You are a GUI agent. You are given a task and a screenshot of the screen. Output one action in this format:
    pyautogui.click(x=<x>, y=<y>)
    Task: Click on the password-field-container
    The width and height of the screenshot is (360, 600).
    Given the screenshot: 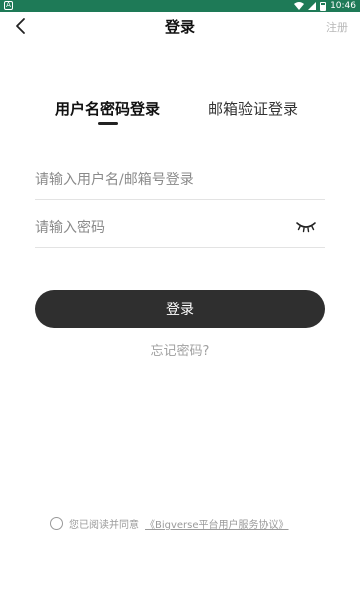 What is the action you would take?
    pyautogui.click(x=180, y=228)
    